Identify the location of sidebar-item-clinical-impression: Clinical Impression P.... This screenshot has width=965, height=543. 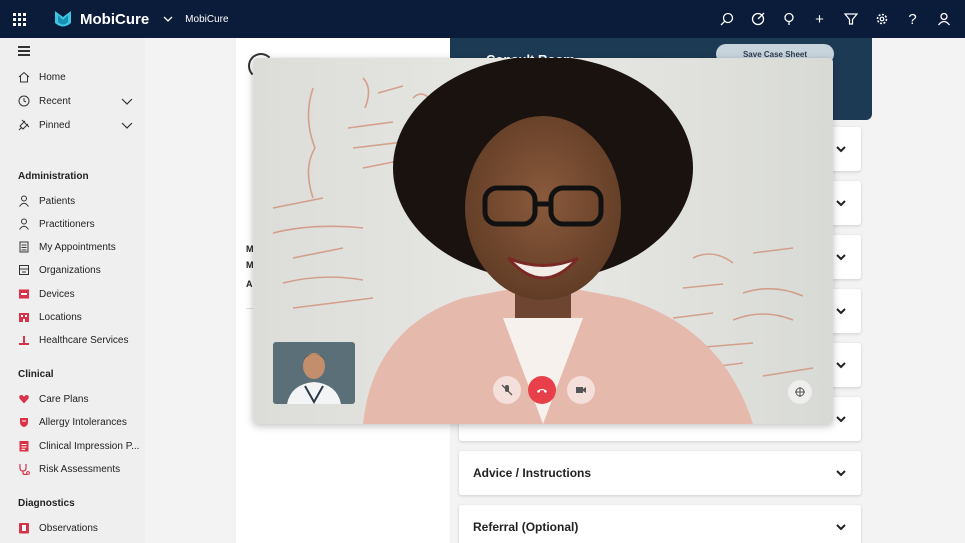
(72, 446).